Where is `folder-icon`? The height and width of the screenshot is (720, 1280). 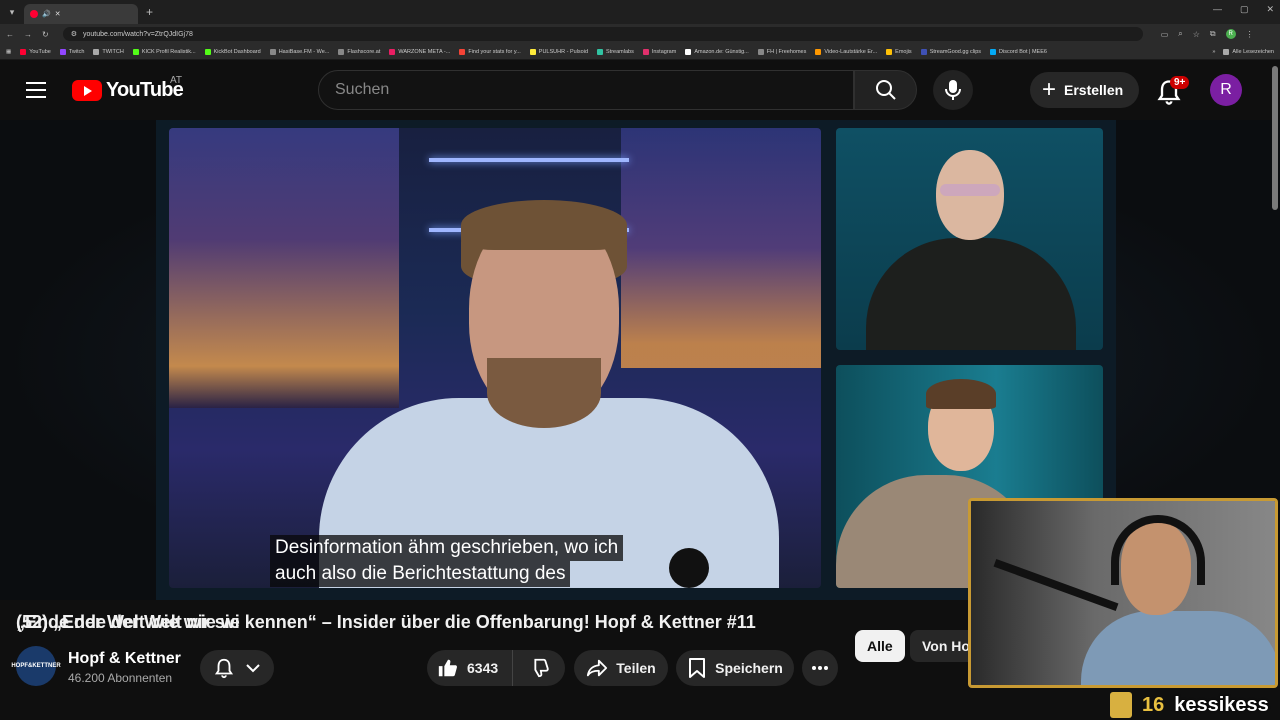 folder-icon is located at coordinates (1226, 51).